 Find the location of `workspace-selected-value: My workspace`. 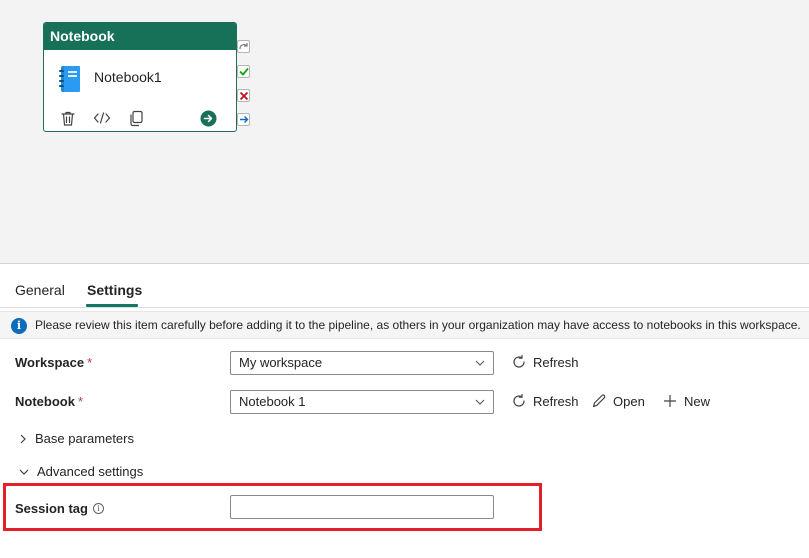

workspace-selected-value: My workspace is located at coordinates (281, 362).